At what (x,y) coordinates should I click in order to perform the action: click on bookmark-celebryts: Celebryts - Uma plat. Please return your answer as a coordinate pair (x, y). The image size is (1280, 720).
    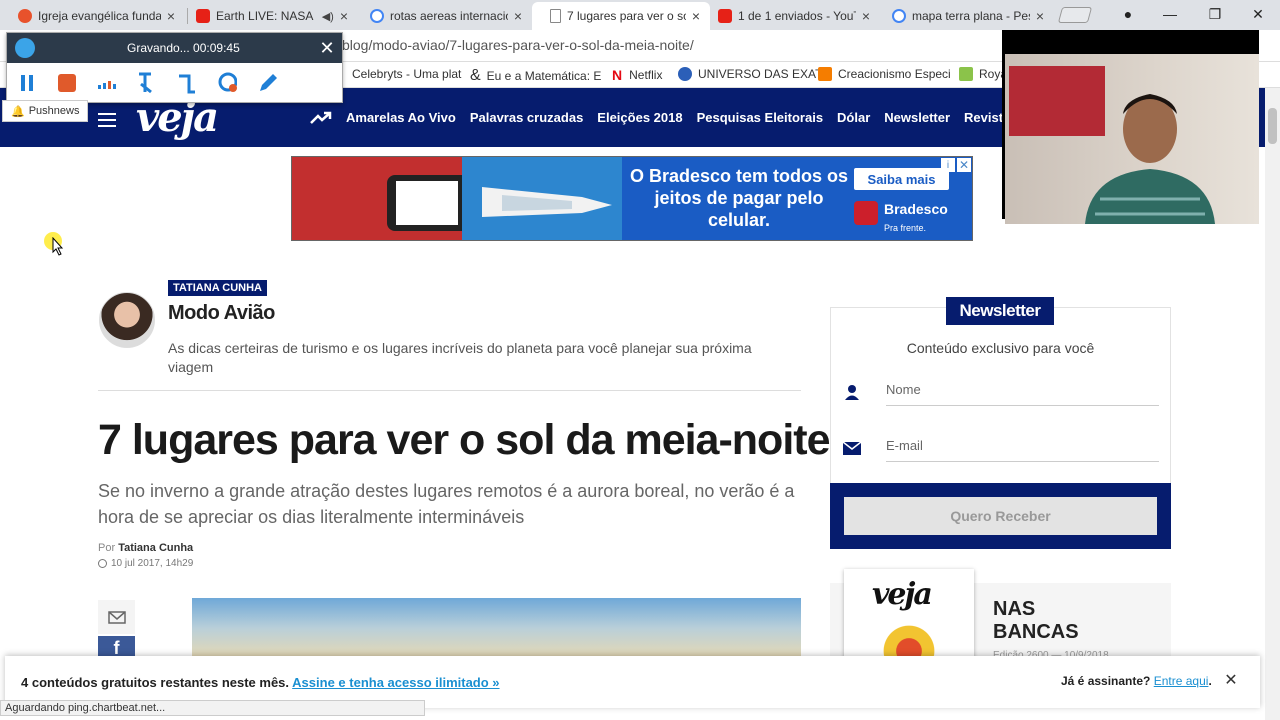
    Looking at the image, I should click on (406, 74).